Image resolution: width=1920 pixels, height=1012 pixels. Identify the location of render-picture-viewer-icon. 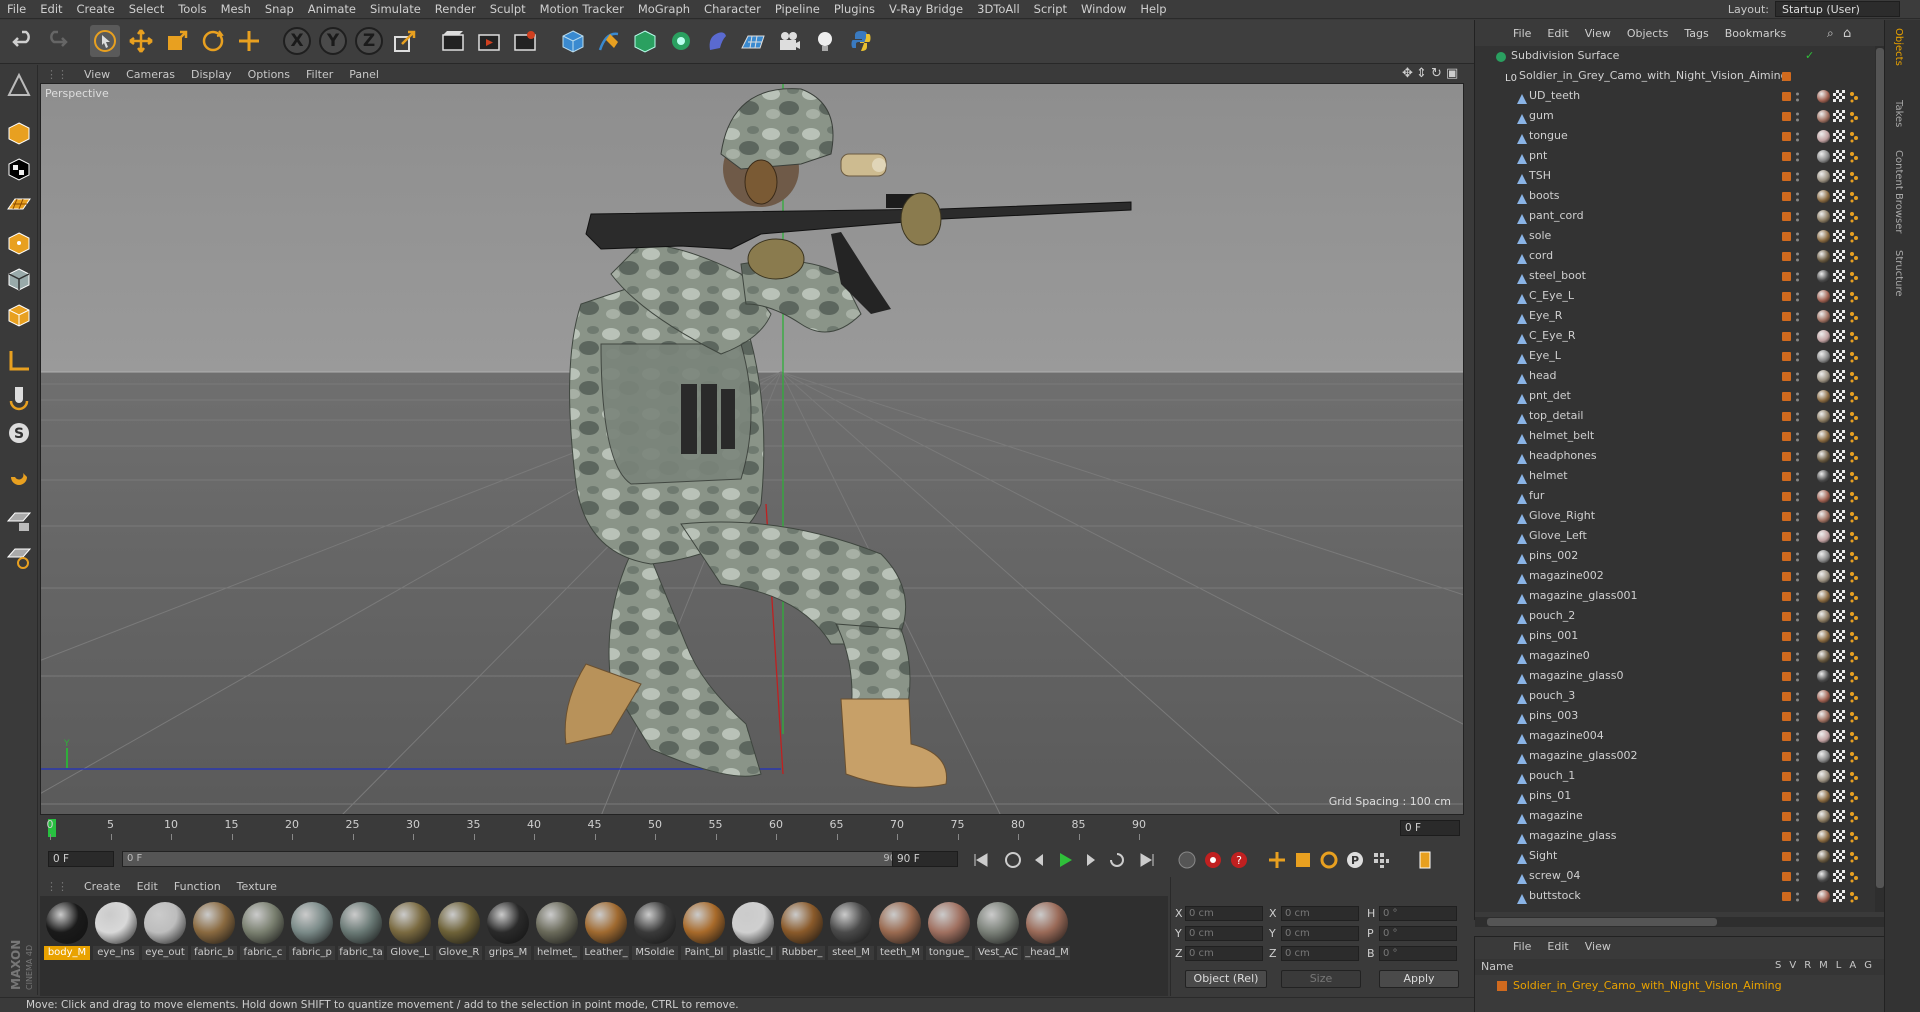
(489, 41).